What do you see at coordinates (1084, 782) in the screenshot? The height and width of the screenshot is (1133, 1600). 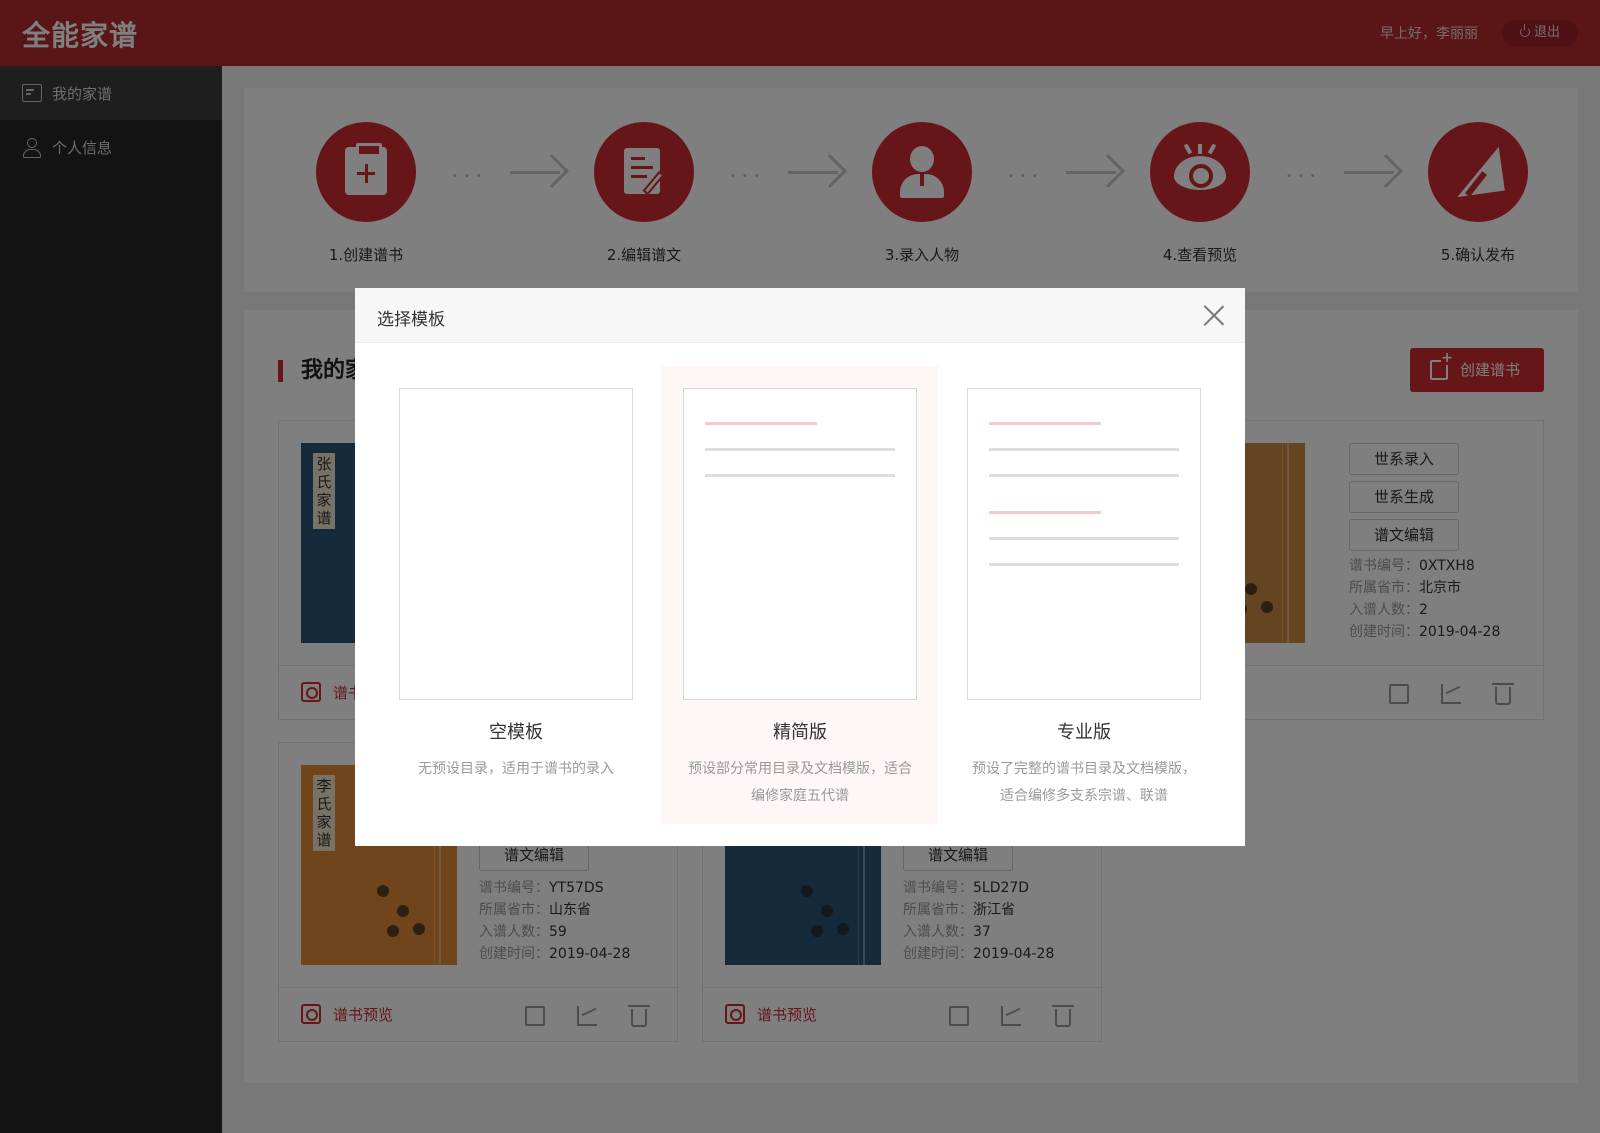 I see `template-description: 预设了完整的谱书目录及文档模版，适合编修多支系宗谱、联谱` at bounding box center [1084, 782].